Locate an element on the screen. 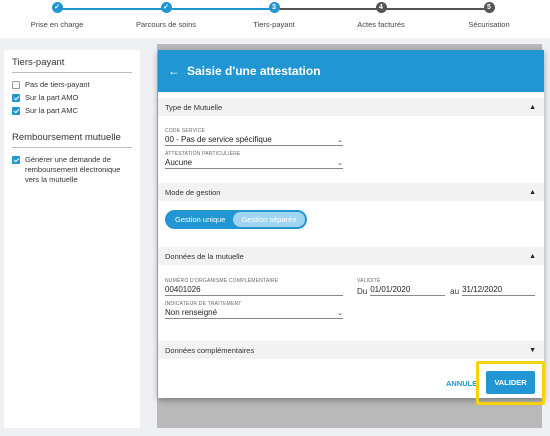 Image resolution: width=550 pixels, height=436 pixels. code-service-select: 00 - Pas de service spécifique ⌄ is located at coordinates (254, 140).